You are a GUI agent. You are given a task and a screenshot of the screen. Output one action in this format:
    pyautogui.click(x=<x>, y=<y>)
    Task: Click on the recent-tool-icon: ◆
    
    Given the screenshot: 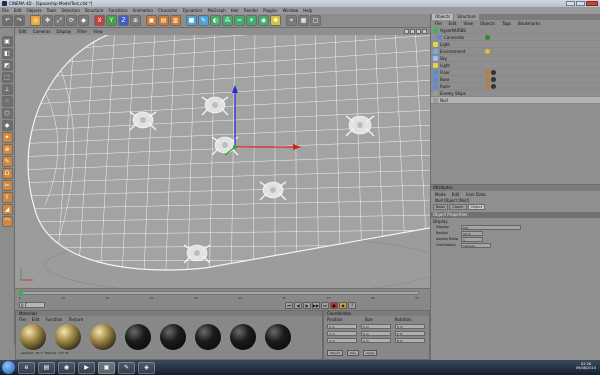 What is the action you would take?
    pyautogui.click(x=83, y=20)
    